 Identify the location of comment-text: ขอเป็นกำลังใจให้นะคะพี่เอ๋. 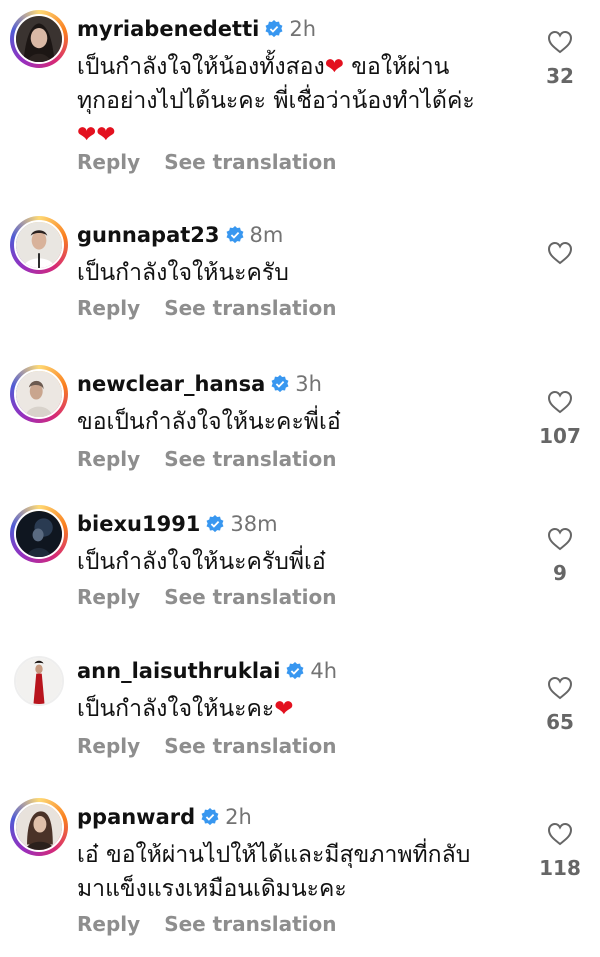
(297, 422).